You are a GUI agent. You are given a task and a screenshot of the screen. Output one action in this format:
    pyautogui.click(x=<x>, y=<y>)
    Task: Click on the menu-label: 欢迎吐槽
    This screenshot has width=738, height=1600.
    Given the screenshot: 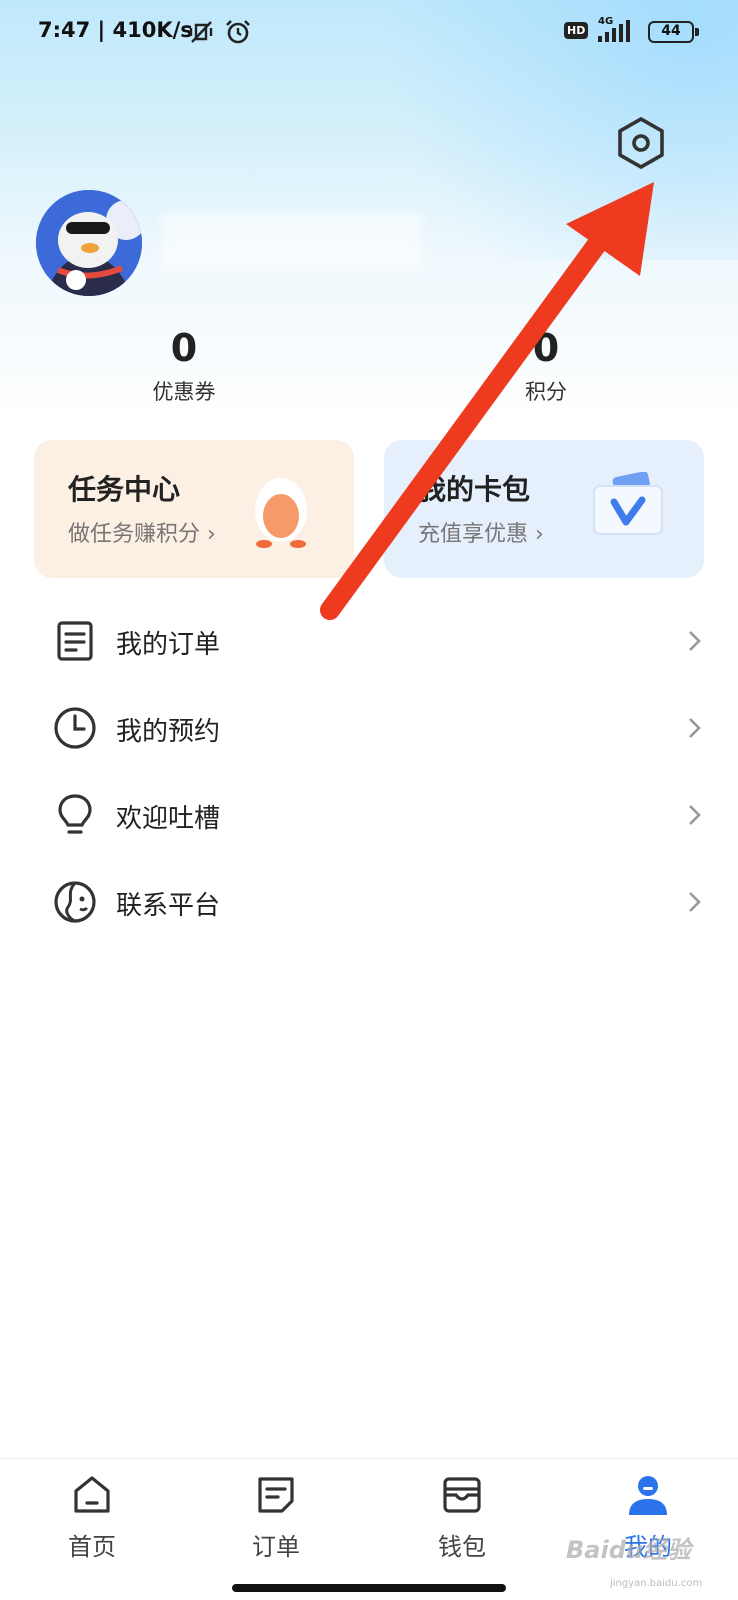 What is the action you would take?
    pyautogui.click(x=168, y=819)
    